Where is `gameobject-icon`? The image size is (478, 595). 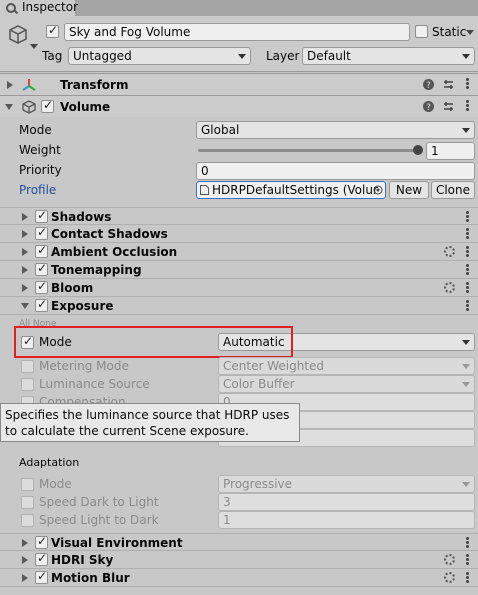
gameobject-icon is located at coordinates (18, 35).